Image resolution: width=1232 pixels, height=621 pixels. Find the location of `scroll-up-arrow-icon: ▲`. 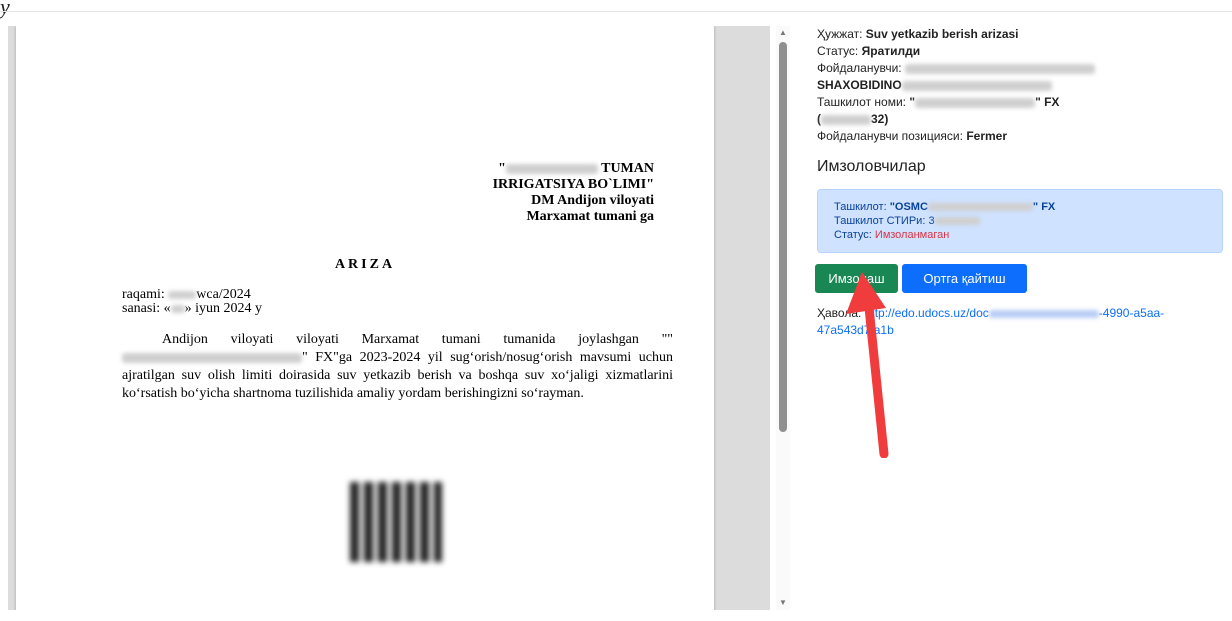

scroll-up-arrow-icon: ▲ is located at coordinates (783, 33).